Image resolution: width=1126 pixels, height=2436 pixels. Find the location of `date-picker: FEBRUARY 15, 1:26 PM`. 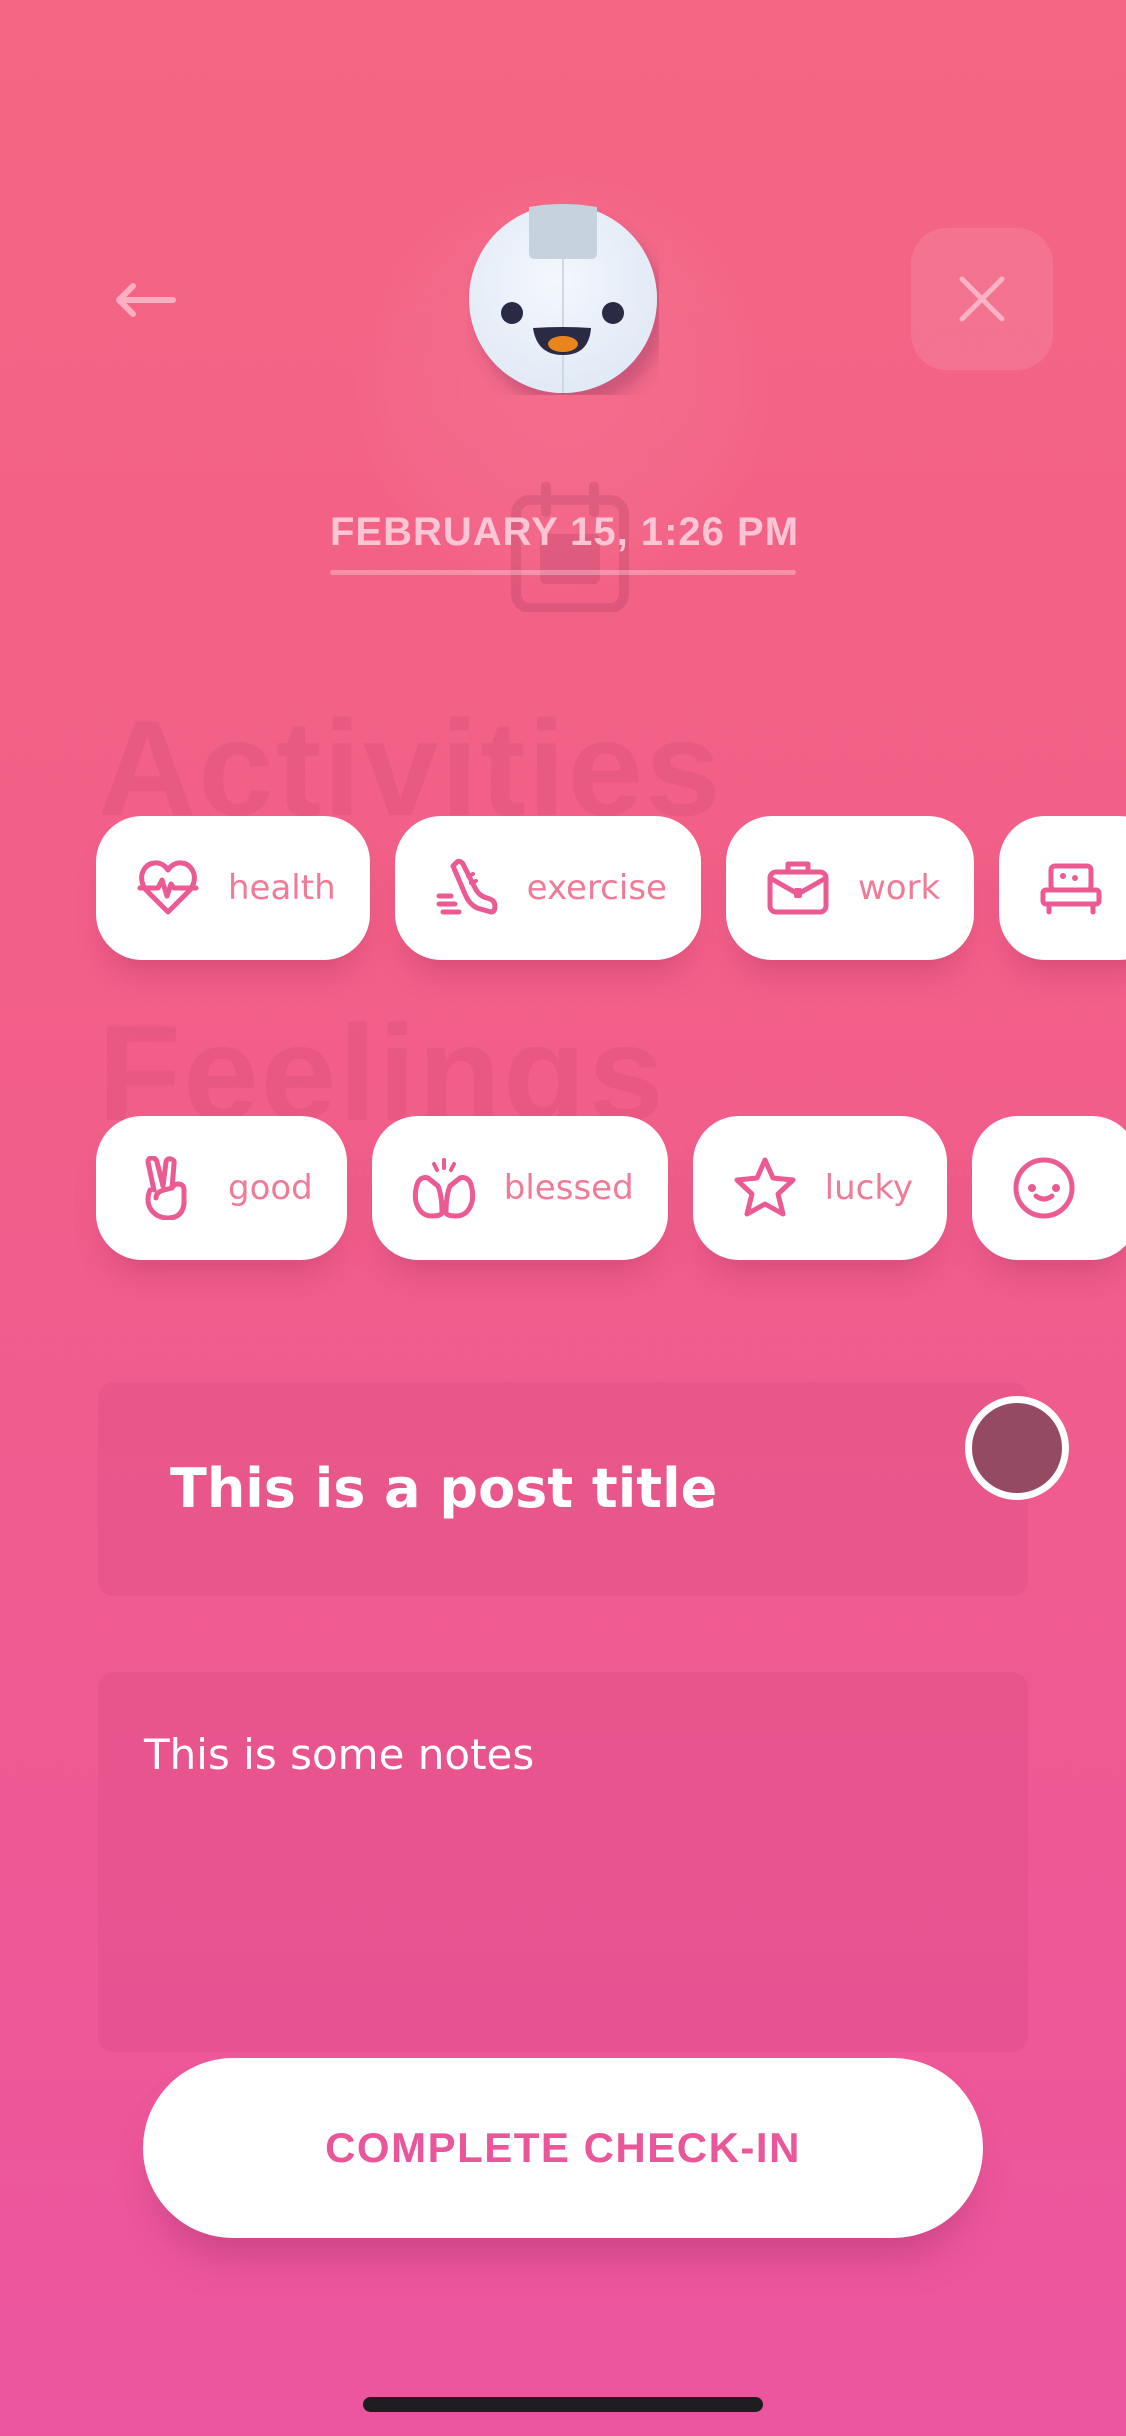

date-picker: FEBRUARY 15, 1:26 PM is located at coordinates (564, 545).